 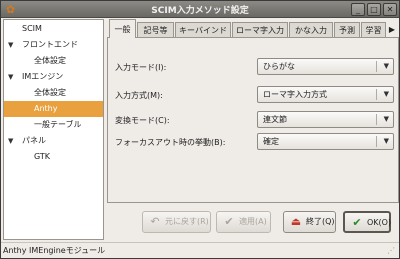 What do you see at coordinates (325, 119) in the screenshot?
I see `conversion-mode-select: 連文節 ▼` at bounding box center [325, 119].